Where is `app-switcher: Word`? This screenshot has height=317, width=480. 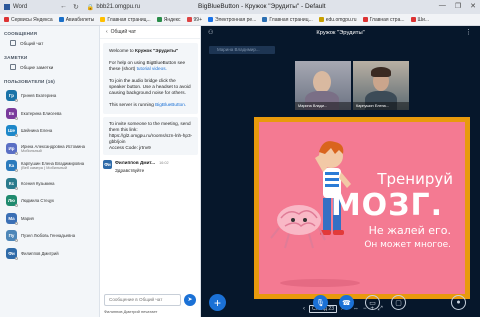 app-switcher: Word is located at coordinates (28, 7).